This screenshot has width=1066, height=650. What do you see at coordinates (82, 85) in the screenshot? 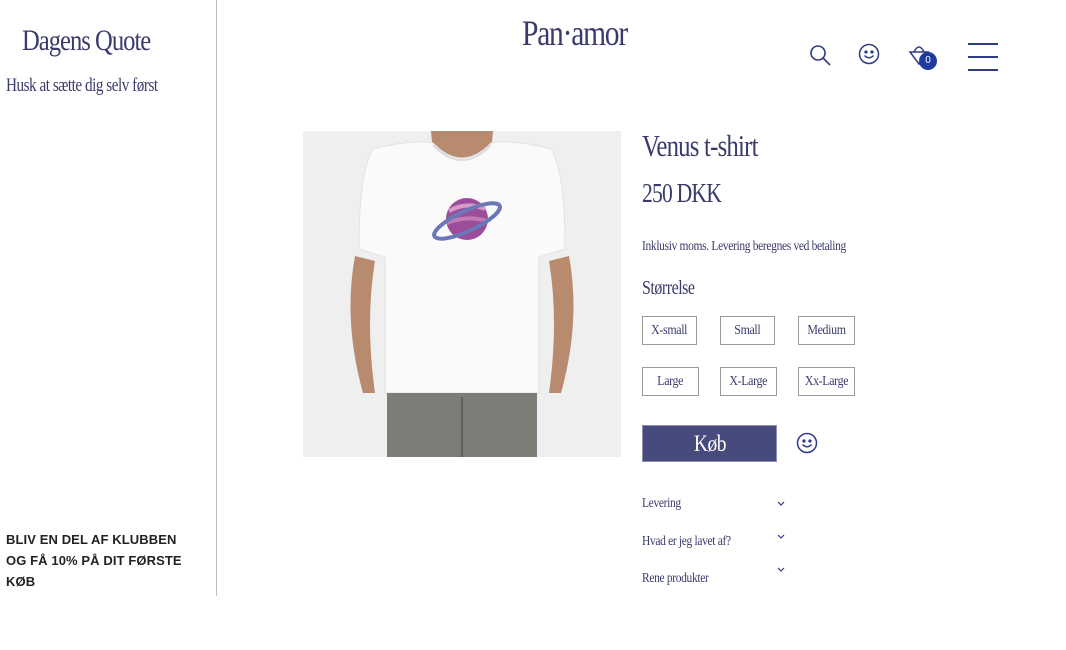
I see `quote-text: Husk at sætte dig selv først` at bounding box center [82, 85].